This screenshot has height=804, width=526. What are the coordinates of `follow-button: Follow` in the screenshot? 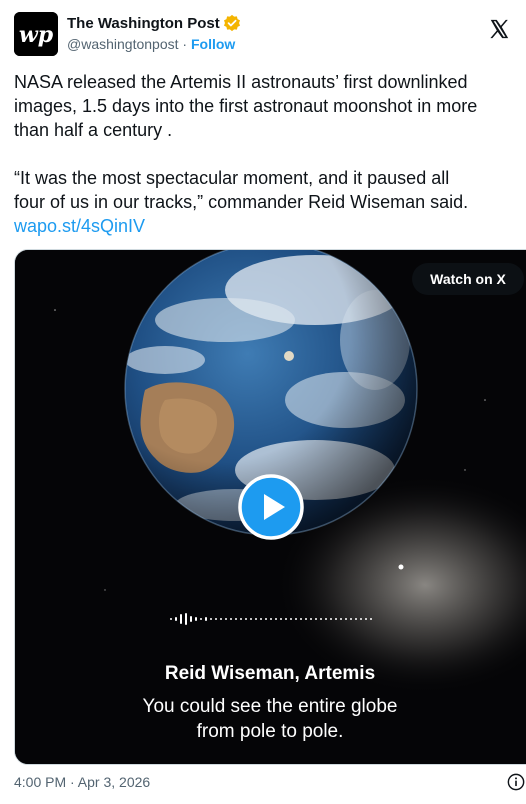 It's located at (213, 44).